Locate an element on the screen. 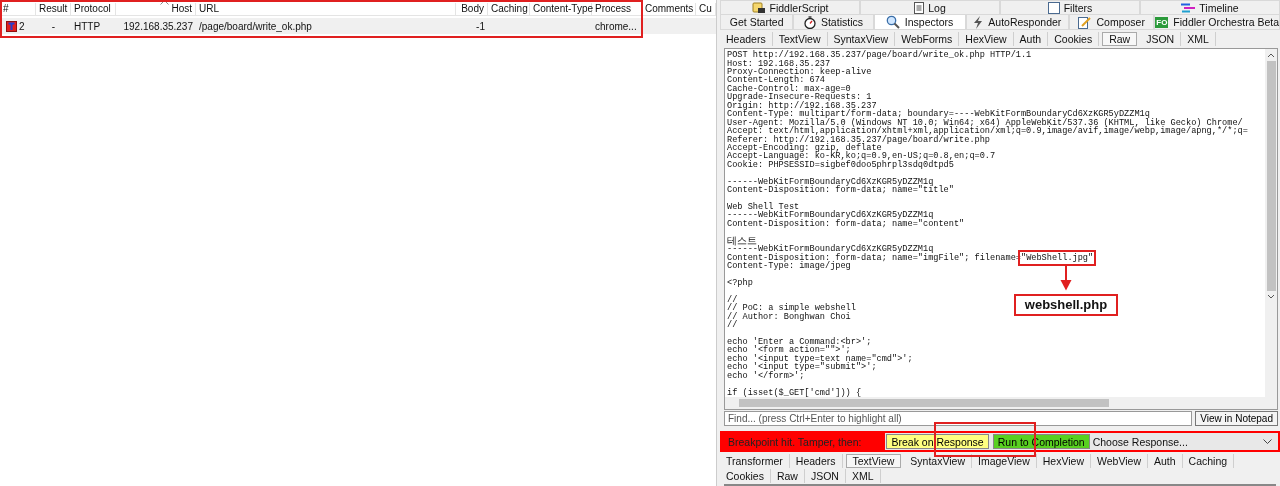 The height and width of the screenshot is (486, 1280). sort-icon is located at coordinates (164, 2).